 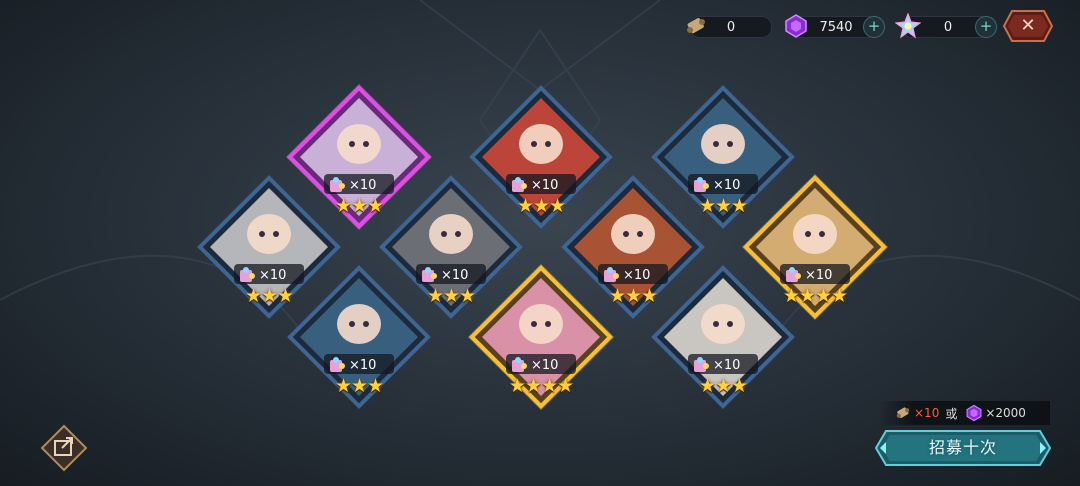 I want to click on buy-crystal-button: +, so click(x=986, y=27).